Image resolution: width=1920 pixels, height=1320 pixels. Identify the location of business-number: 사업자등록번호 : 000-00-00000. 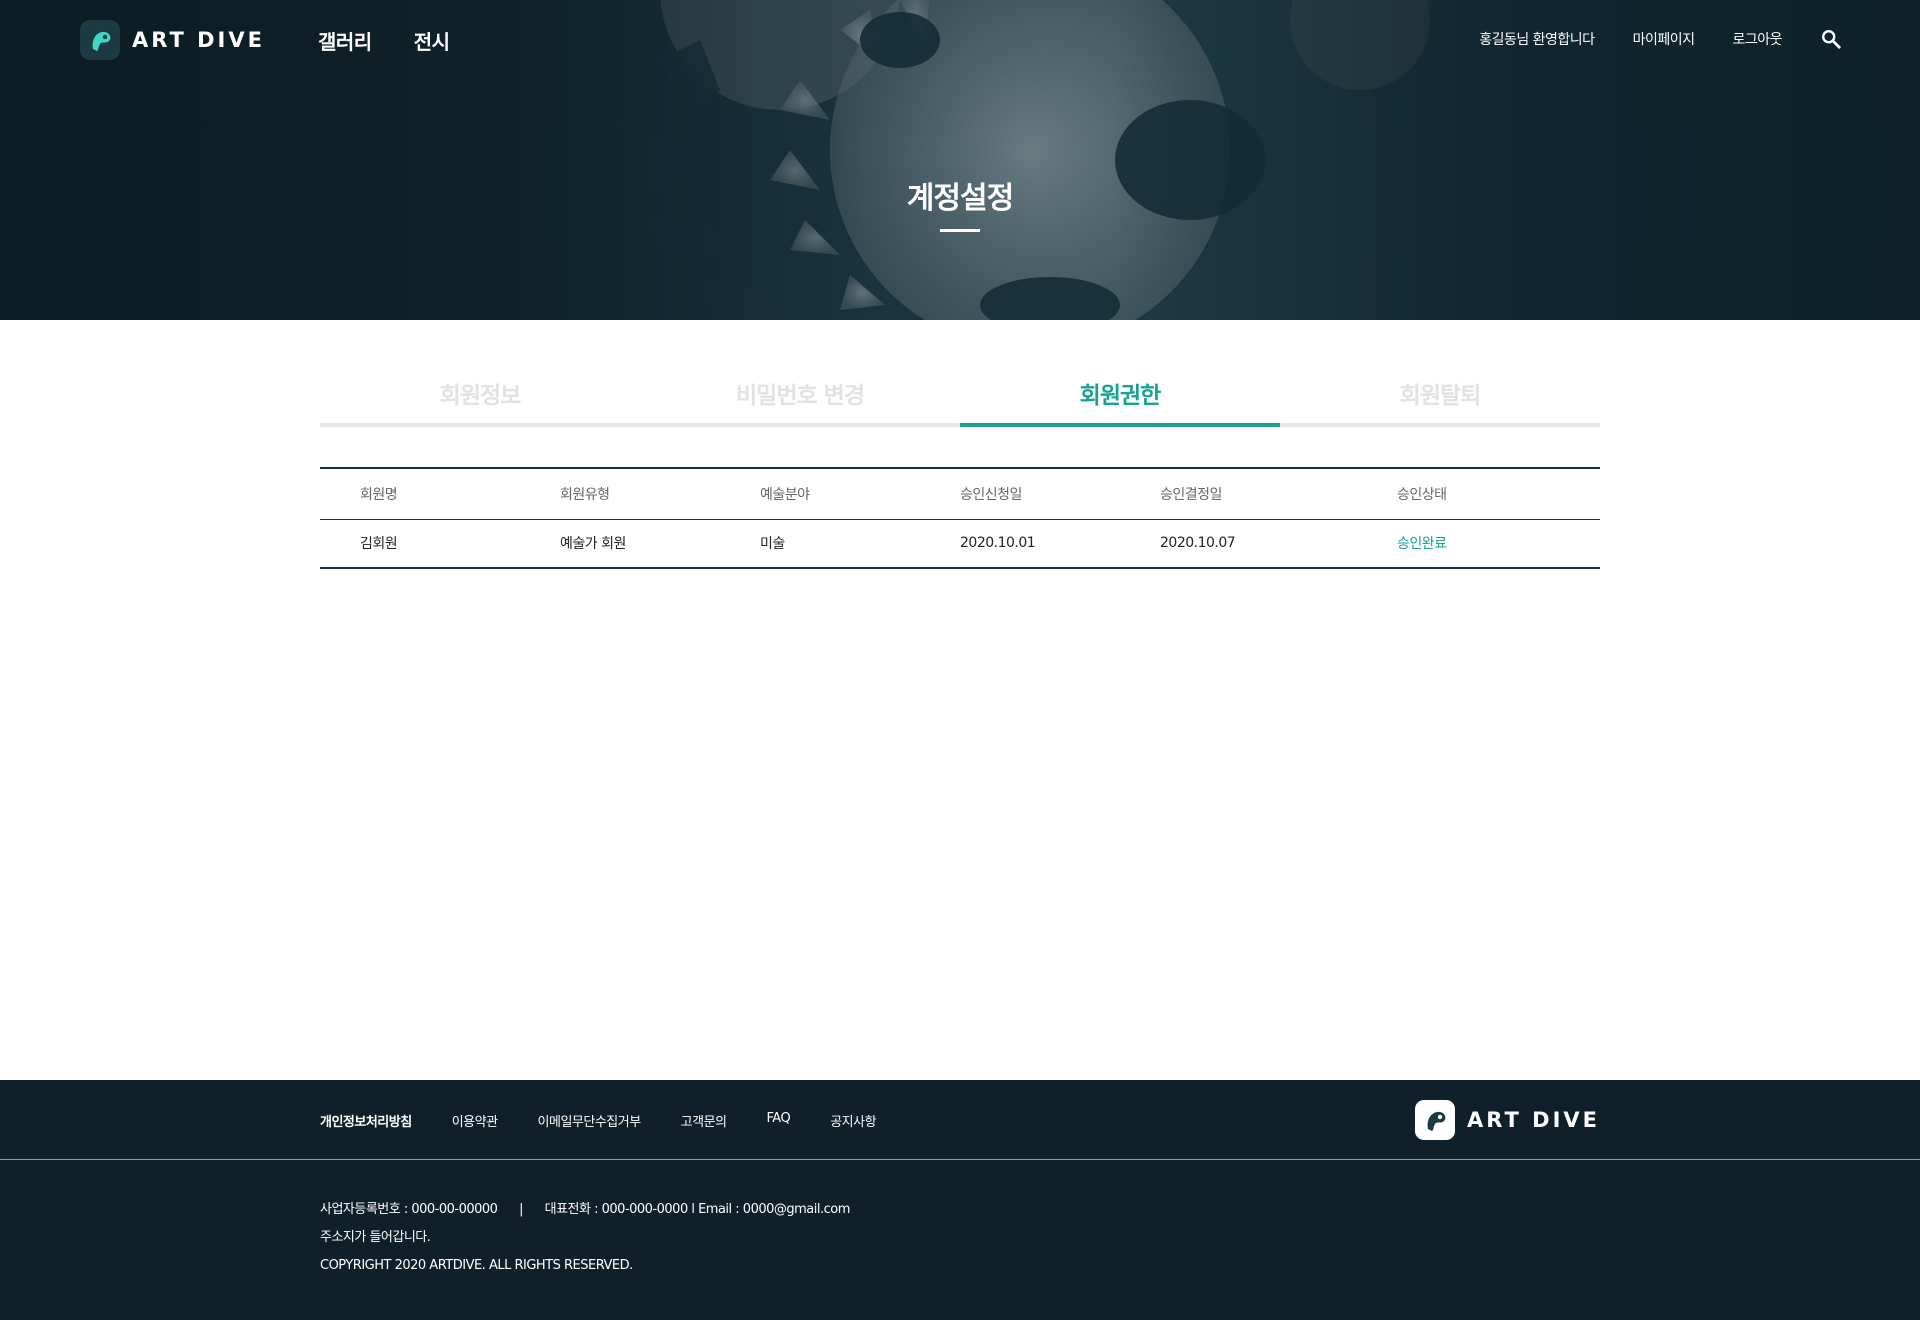
(409, 1209).